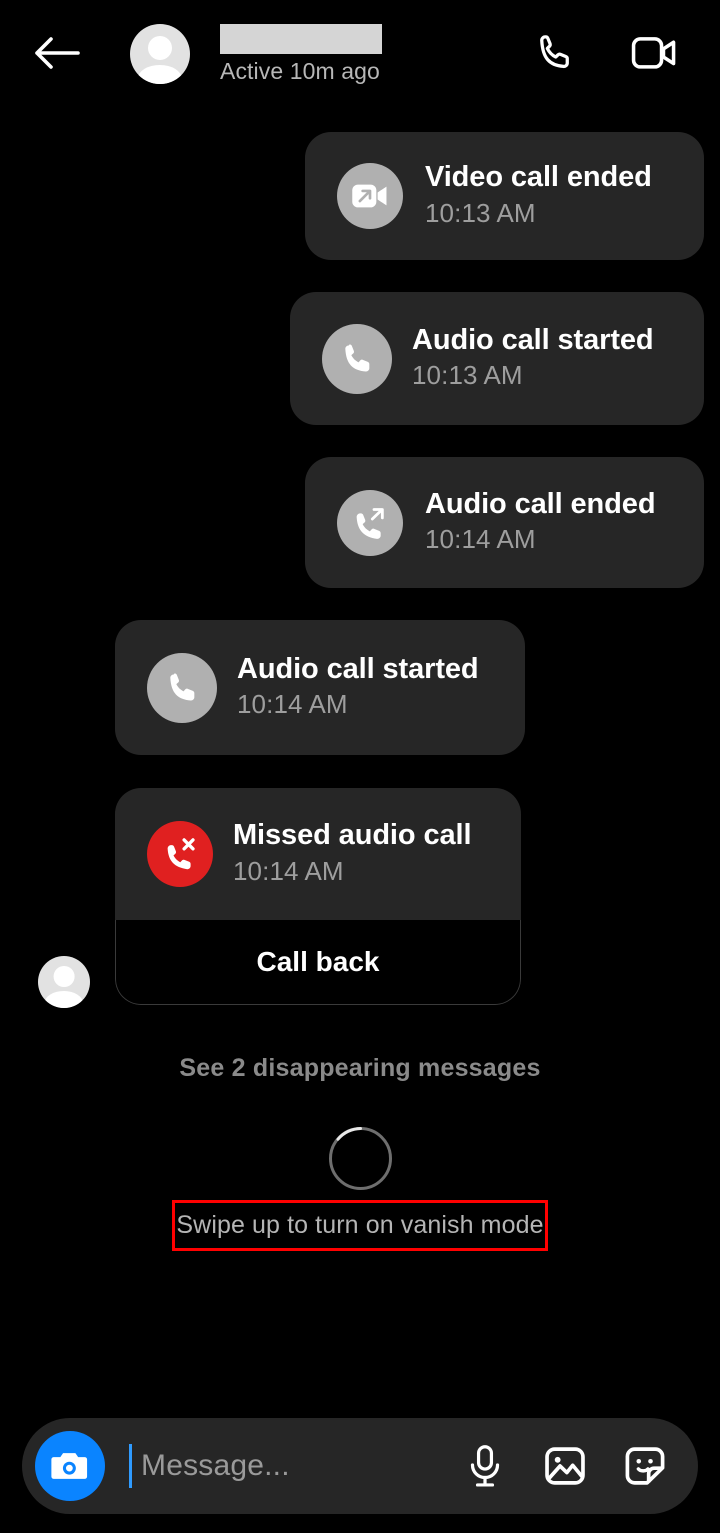 The width and height of the screenshot is (720, 1533). Describe the element at coordinates (538, 177) in the screenshot. I see `message-title: Video call ended` at that location.